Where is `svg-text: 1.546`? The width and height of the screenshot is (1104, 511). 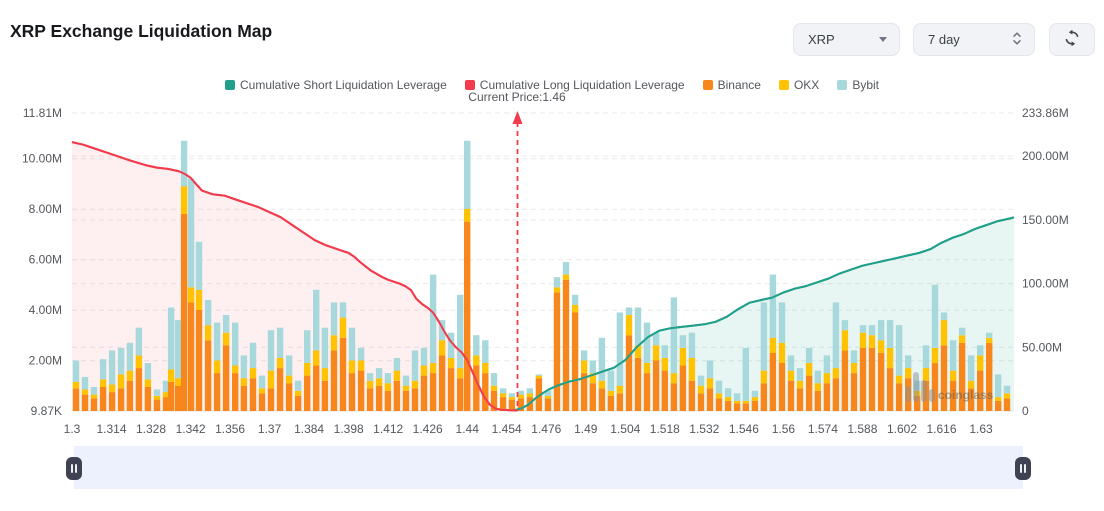
svg-text: 1.546 is located at coordinates (744, 429).